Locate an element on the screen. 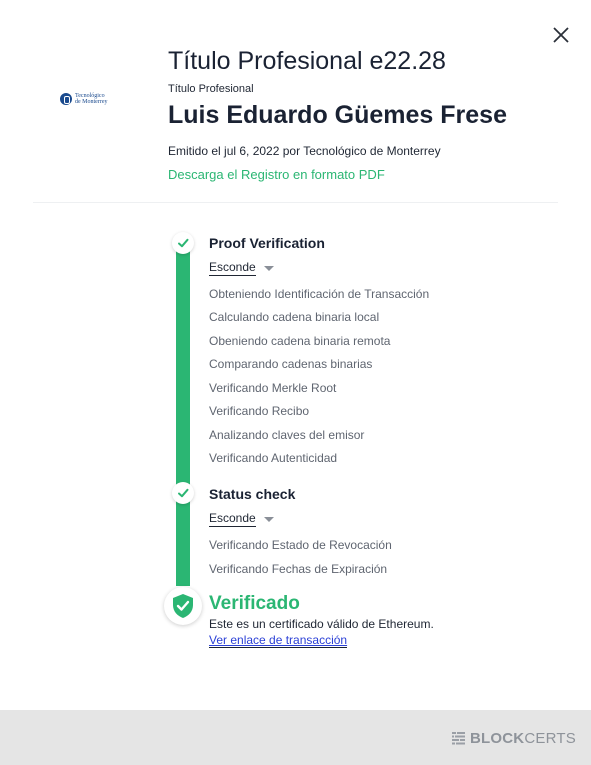  verified-badge is located at coordinates (183, 606).